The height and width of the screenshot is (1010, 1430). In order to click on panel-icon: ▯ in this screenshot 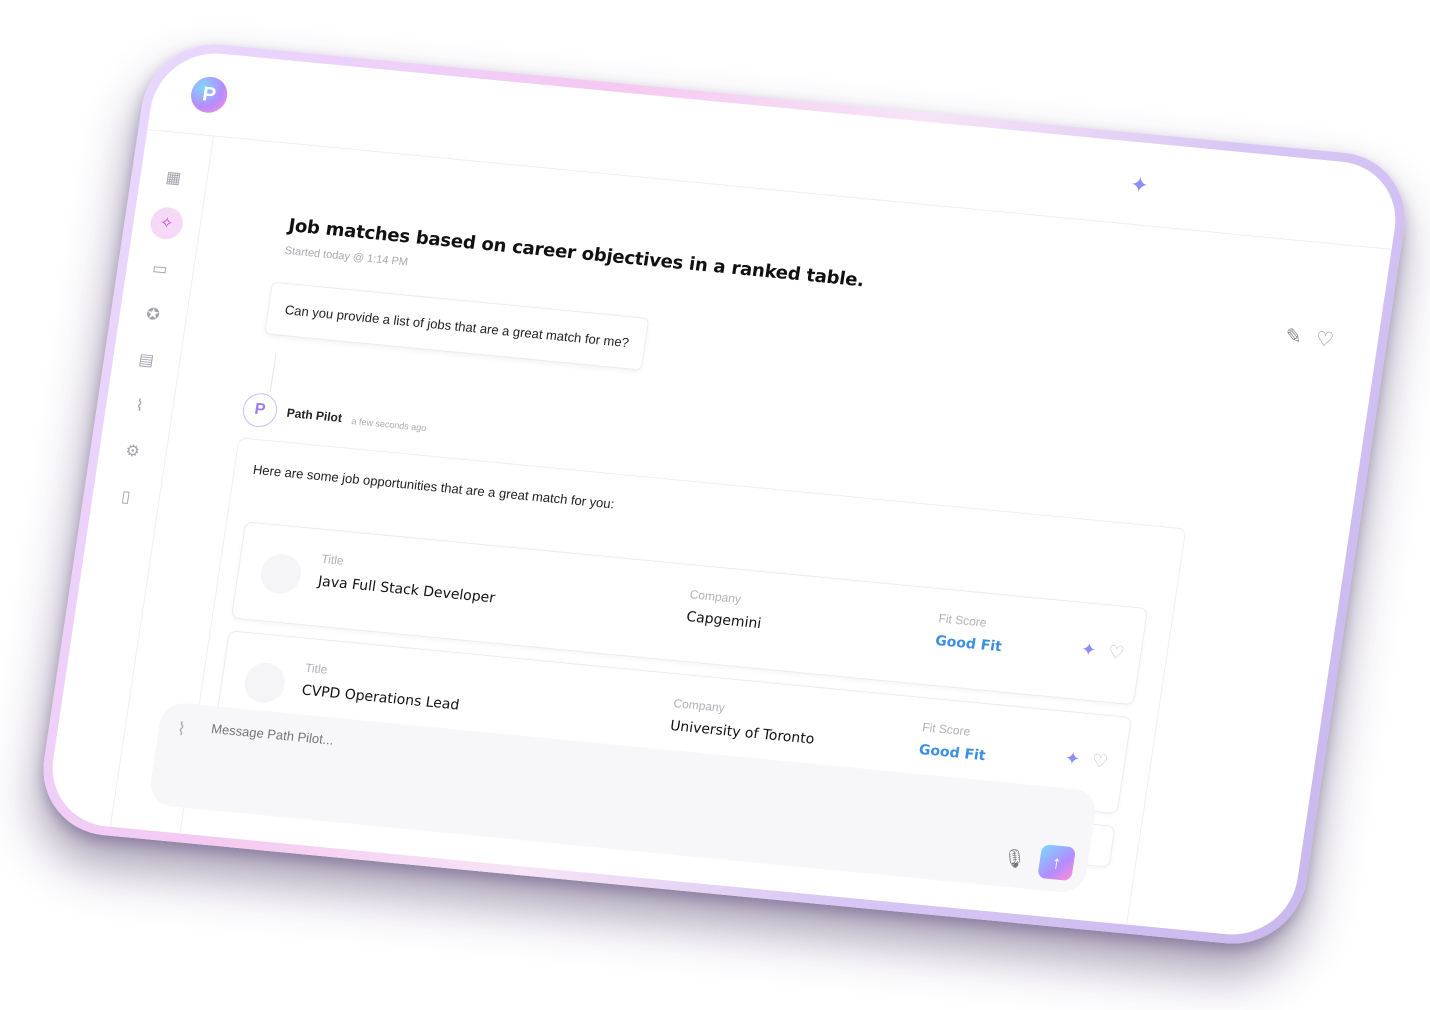, I will do `click(126, 496)`.